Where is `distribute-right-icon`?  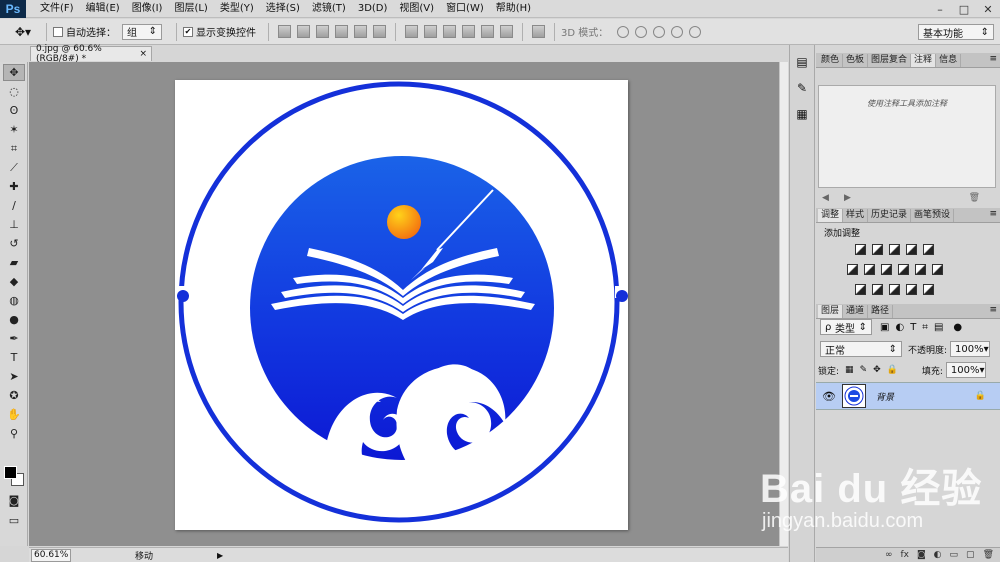 distribute-right-icon is located at coordinates (506, 31).